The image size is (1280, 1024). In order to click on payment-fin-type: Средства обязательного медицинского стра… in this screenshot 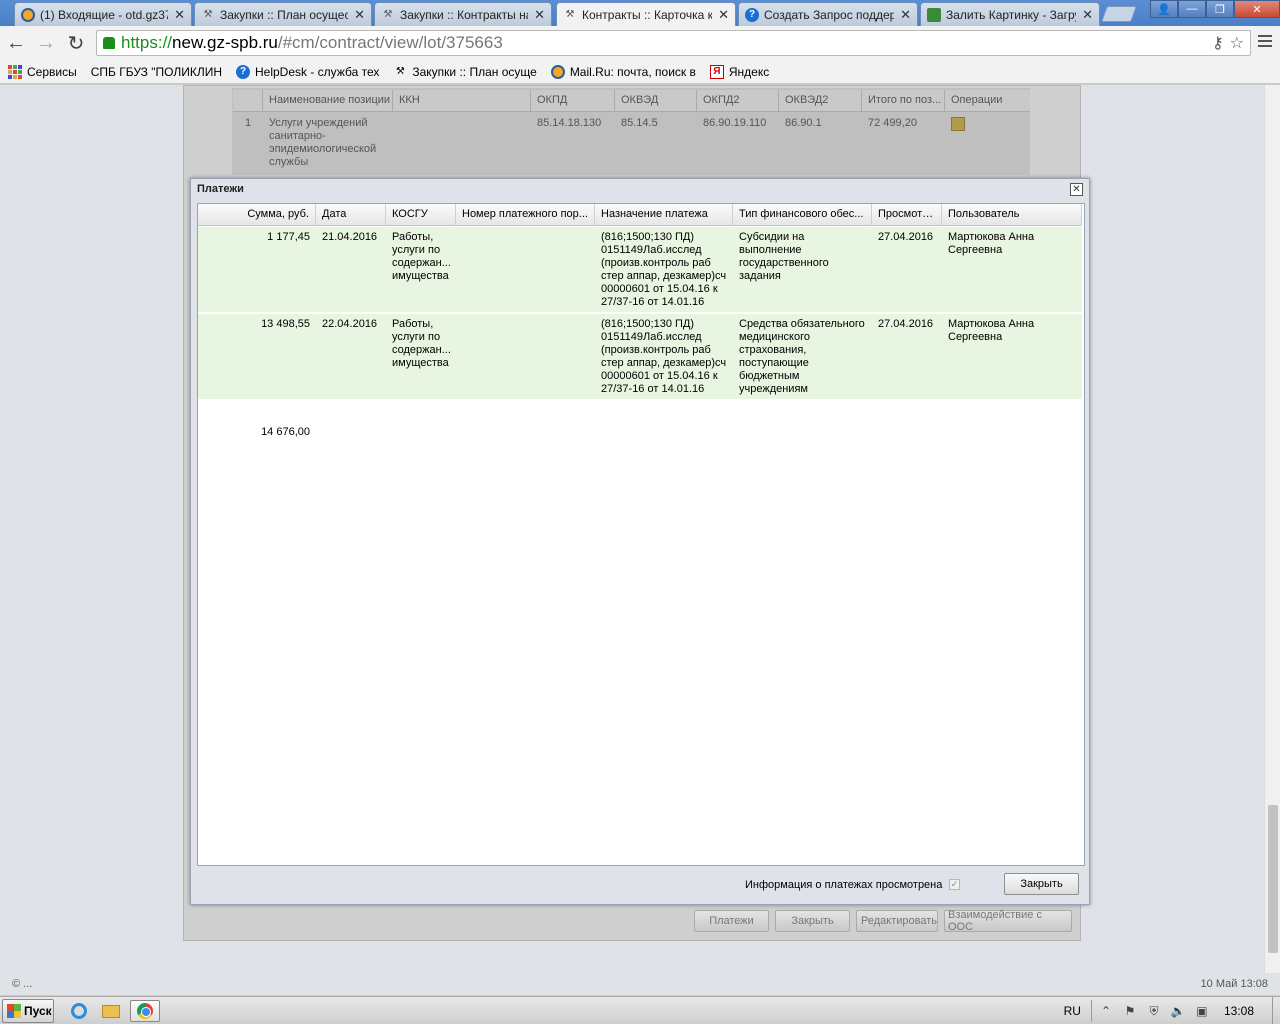, I will do `click(802, 356)`.